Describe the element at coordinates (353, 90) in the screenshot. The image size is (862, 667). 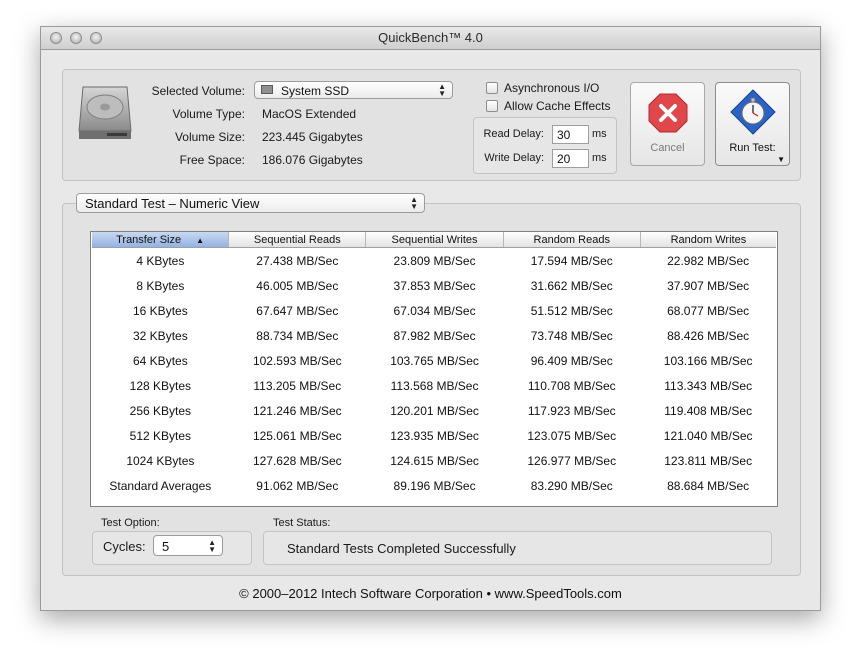
I see `volume-select: System SSD ▲ ▼` at that location.